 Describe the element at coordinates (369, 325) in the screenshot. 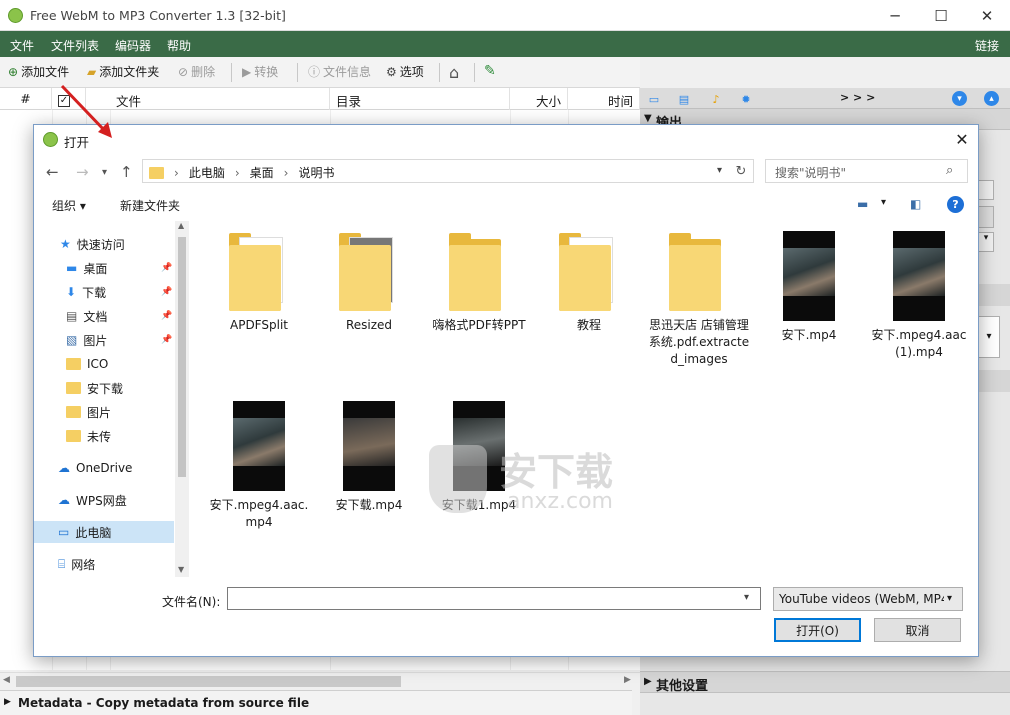

I see `file-name: Resized` at that location.